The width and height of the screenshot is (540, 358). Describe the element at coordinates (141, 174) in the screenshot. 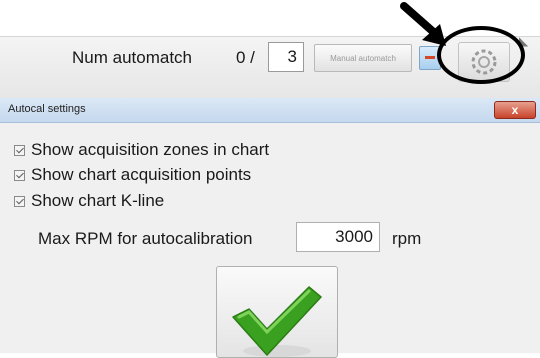

I see `option-label: Show chart acquisition points` at that location.